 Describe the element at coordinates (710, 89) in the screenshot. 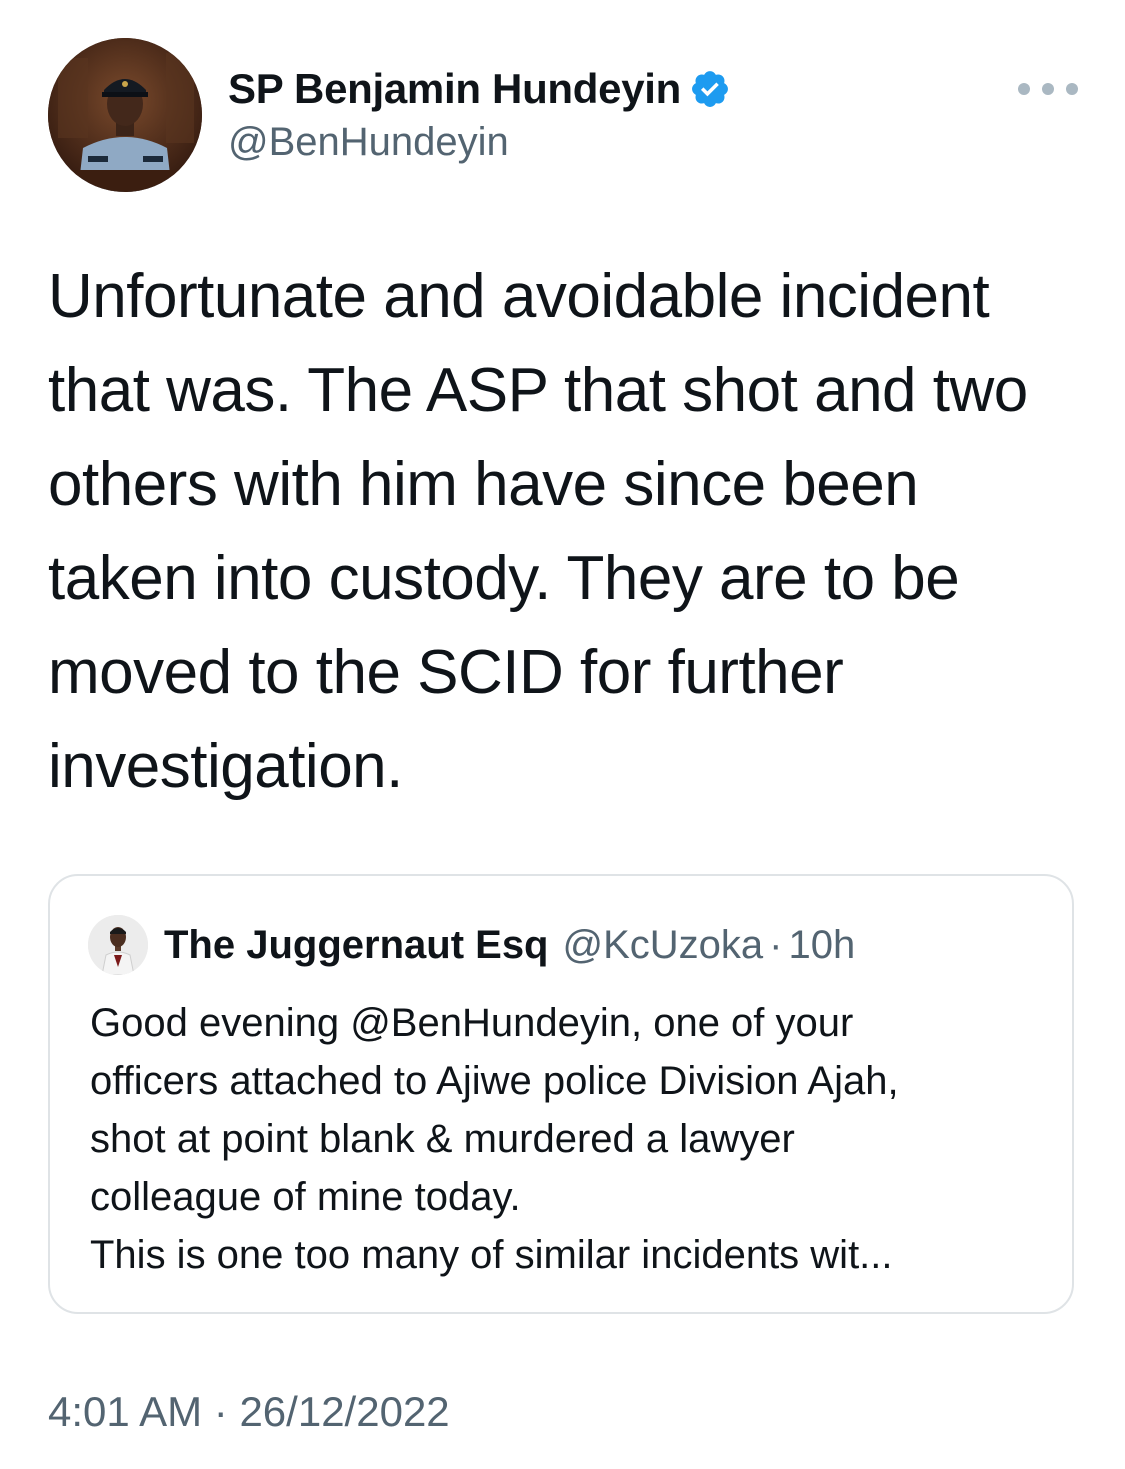

I see `verified-badge-icon` at that location.